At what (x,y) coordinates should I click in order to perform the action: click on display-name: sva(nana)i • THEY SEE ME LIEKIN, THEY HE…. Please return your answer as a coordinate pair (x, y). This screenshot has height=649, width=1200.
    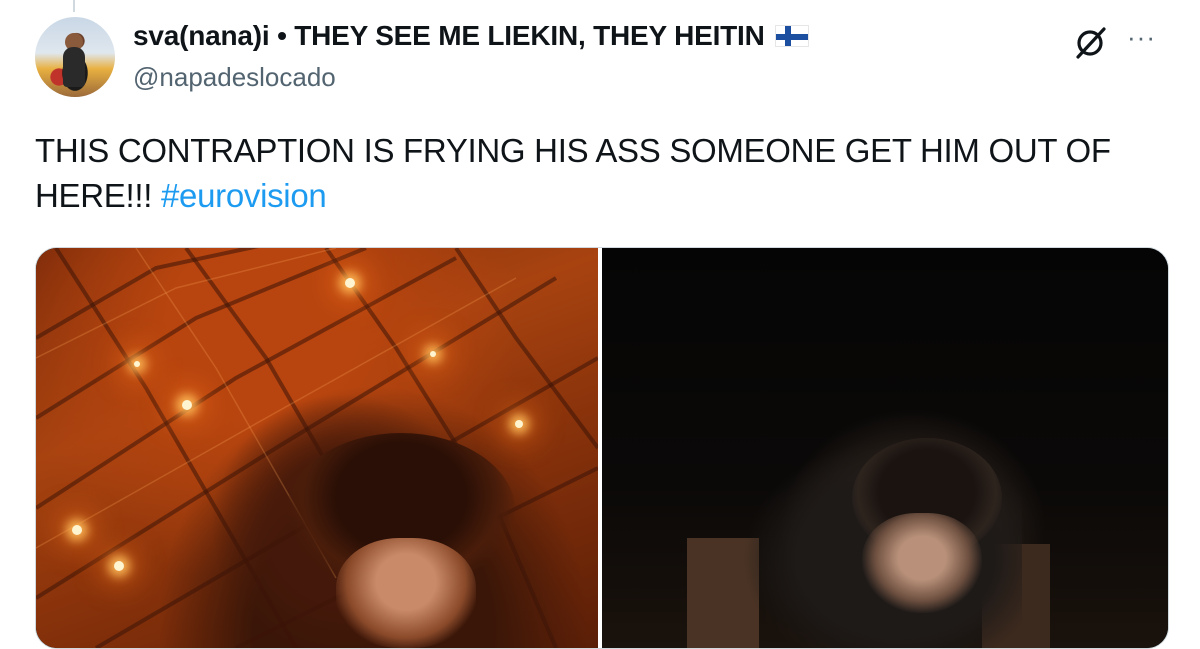
    Looking at the image, I should click on (449, 36).